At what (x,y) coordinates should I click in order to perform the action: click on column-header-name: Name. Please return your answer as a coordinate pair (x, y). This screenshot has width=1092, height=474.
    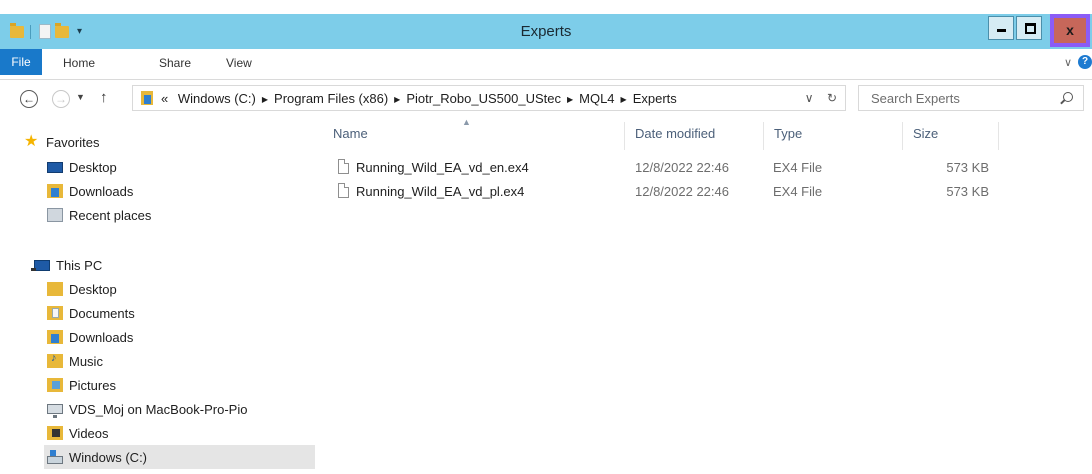
    Looking at the image, I should click on (350, 133).